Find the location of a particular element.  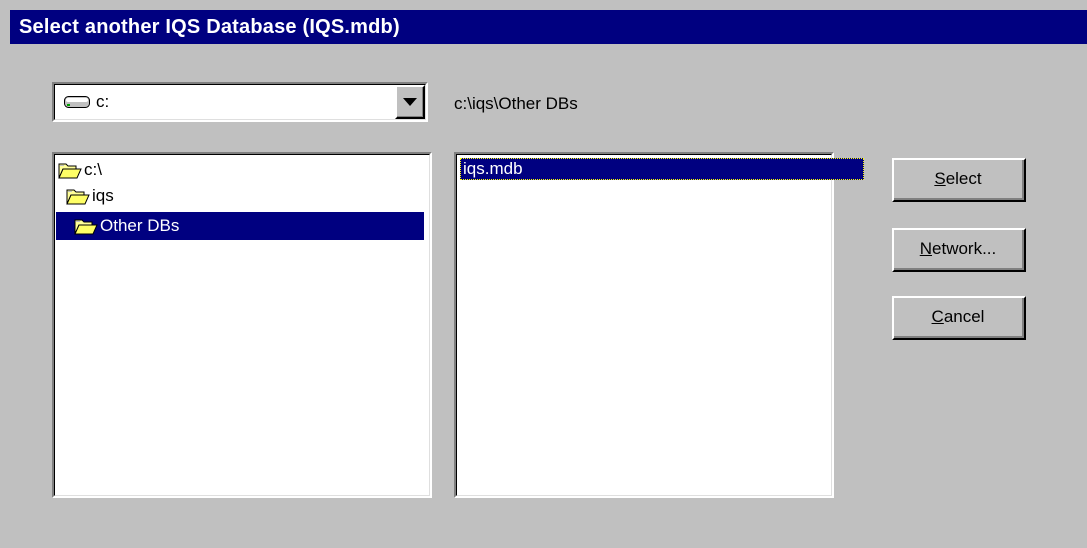

folder-item-iqs: iqs is located at coordinates (90, 196).